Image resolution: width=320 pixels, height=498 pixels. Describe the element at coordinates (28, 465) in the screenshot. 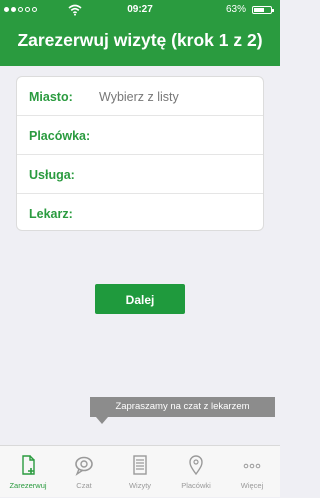

I see `book-appointment-icon` at that location.